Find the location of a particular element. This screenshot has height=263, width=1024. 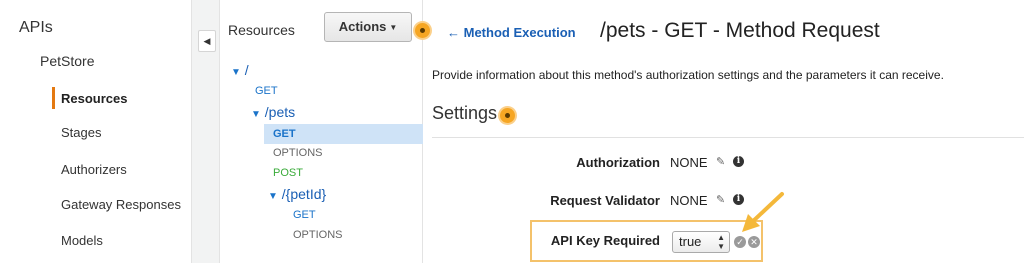

arrow-left-icon: ← is located at coordinates (453, 32).